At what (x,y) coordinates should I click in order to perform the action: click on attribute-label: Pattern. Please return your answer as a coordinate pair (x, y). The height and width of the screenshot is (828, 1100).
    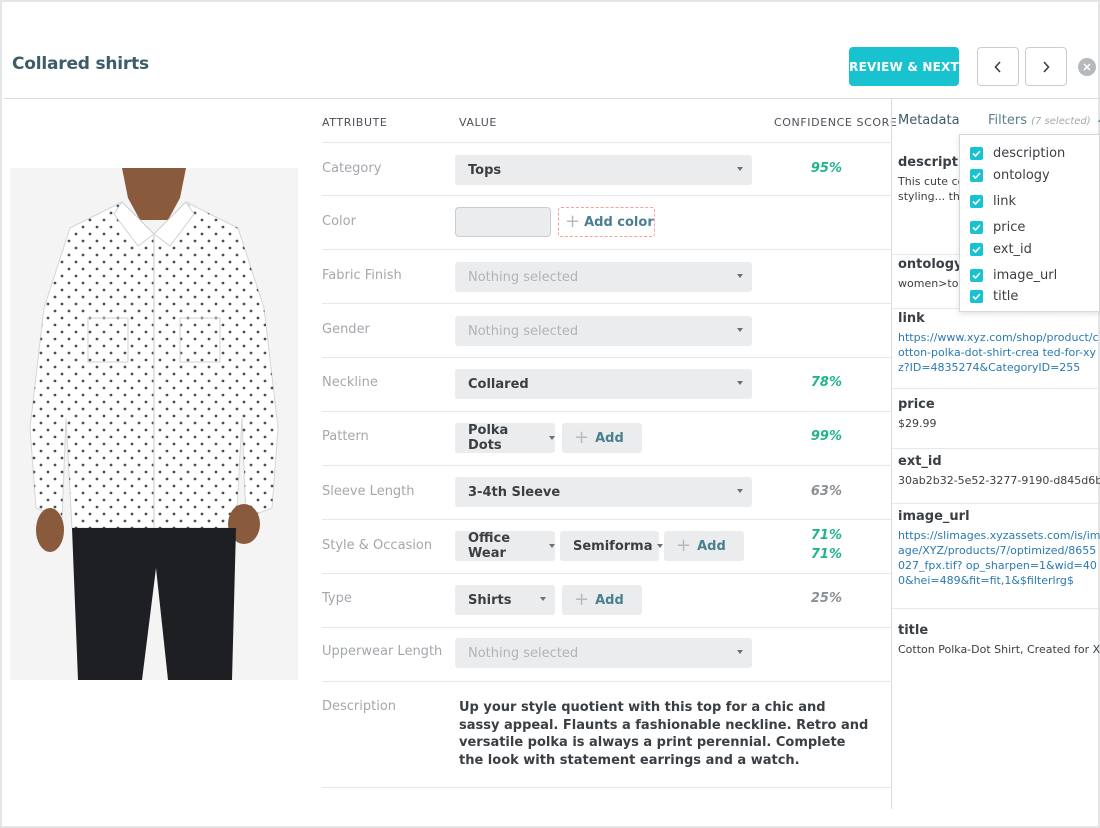
    Looking at the image, I should click on (345, 436).